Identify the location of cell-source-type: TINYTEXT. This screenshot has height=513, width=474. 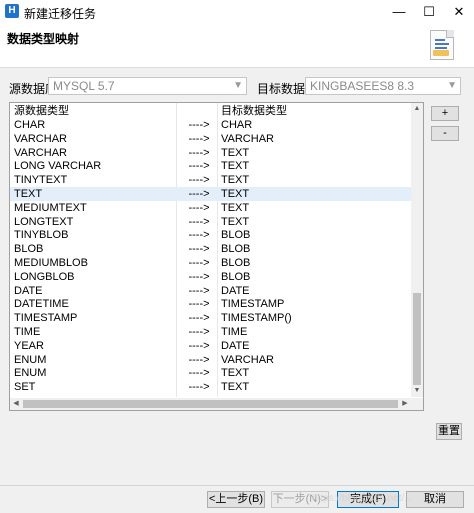
(94, 180).